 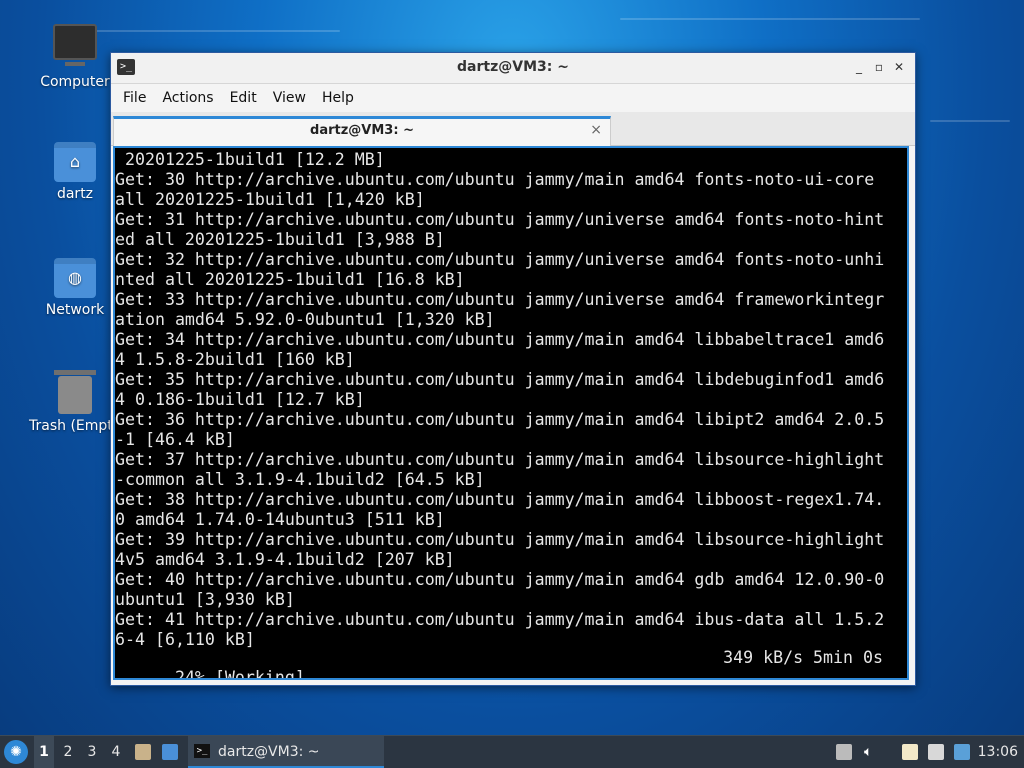 What do you see at coordinates (44, 752) in the screenshot?
I see `workspace-1: 1` at bounding box center [44, 752].